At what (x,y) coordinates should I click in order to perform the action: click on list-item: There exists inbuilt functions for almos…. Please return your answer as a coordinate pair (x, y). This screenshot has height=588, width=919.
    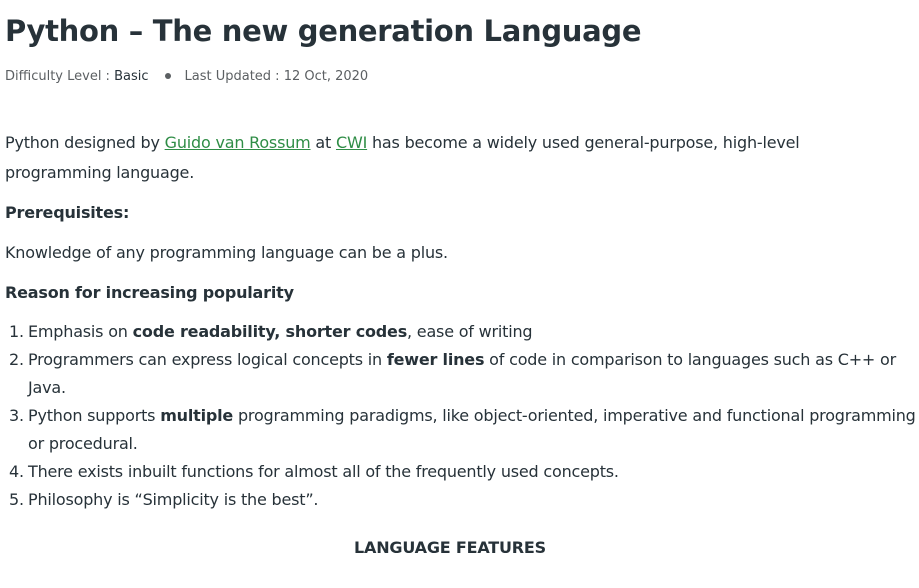
    Looking at the image, I should click on (464, 472).